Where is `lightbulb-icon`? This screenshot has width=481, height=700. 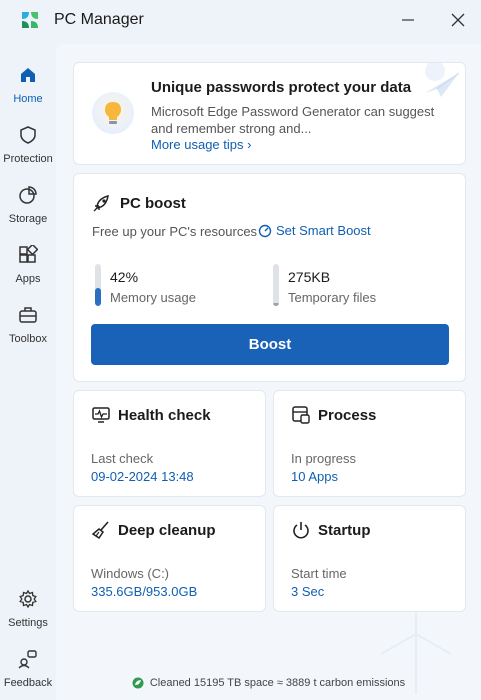
lightbulb-icon is located at coordinates (113, 113).